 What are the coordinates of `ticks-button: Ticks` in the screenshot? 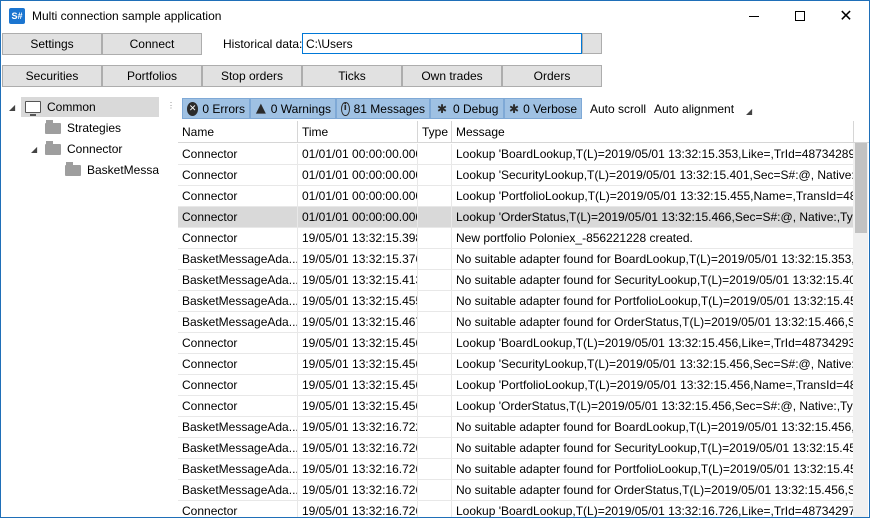 It's located at (352, 76).